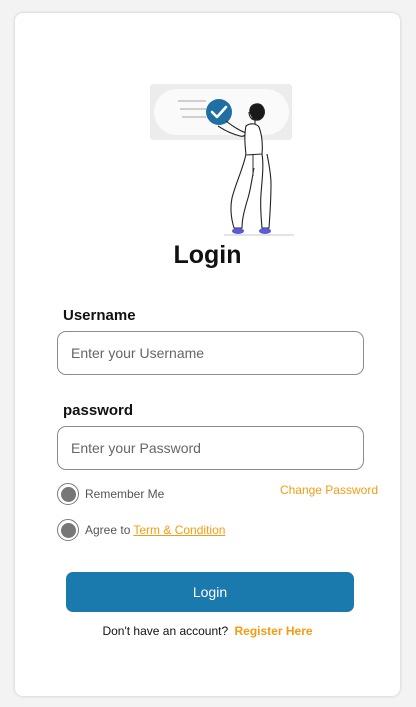  What do you see at coordinates (165, 631) in the screenshot?
I see `footer-text: Don't have an account?` at bounding box center [165, 631].